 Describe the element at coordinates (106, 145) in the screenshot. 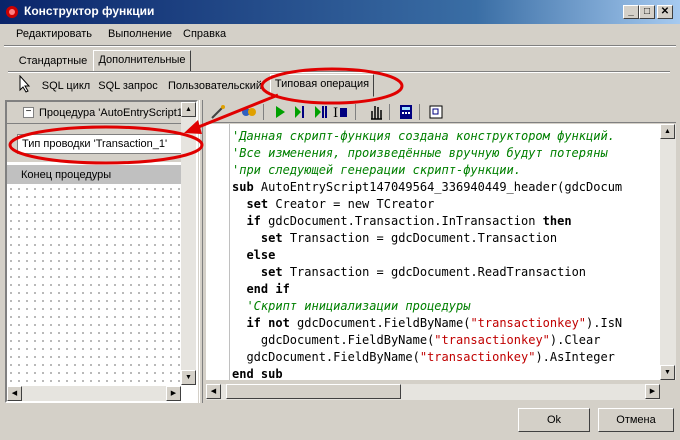

I see `annotation-ellipse-step` at that location.